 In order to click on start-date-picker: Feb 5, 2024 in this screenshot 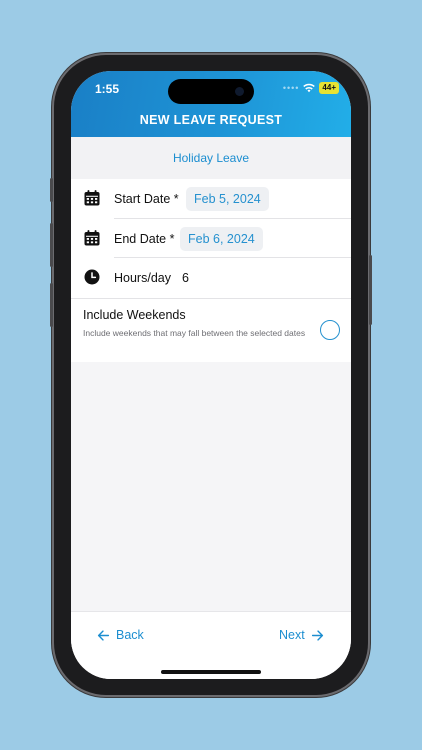, I will do `click(227, 199)`.